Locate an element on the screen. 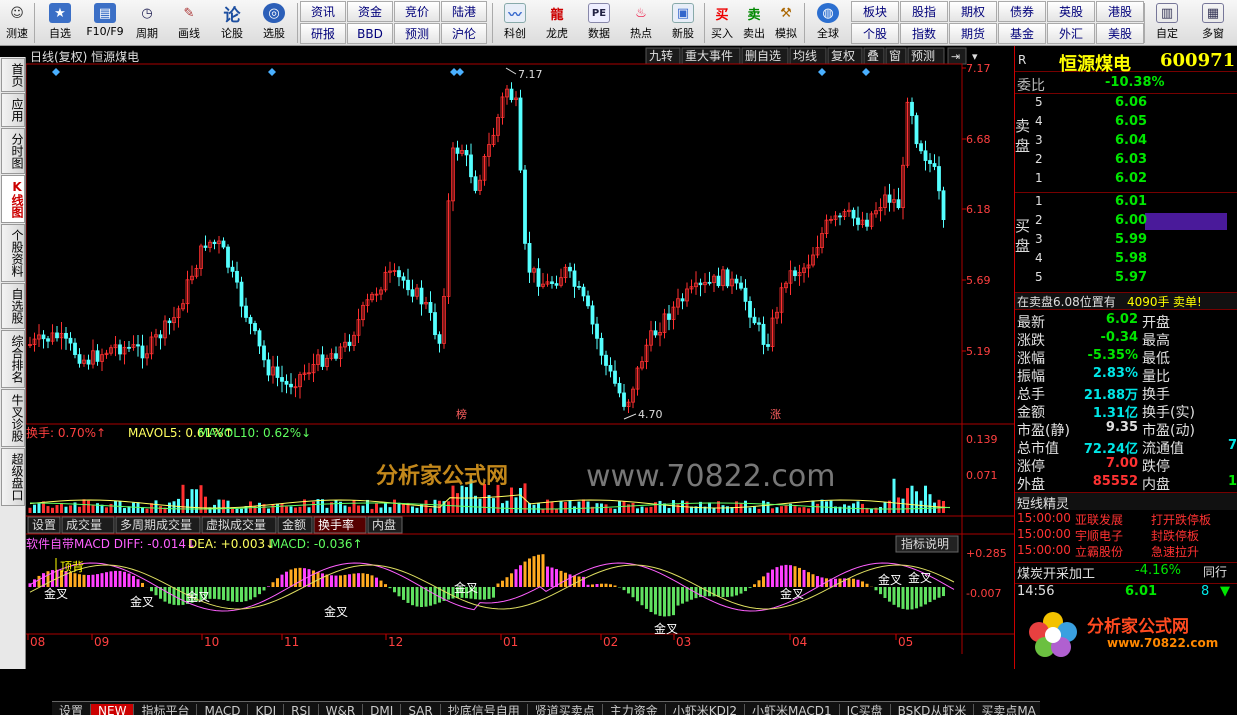 This screenshot has width=1237, height=715. indicator-tab-1: NEW is located at coordinates (112, 709).